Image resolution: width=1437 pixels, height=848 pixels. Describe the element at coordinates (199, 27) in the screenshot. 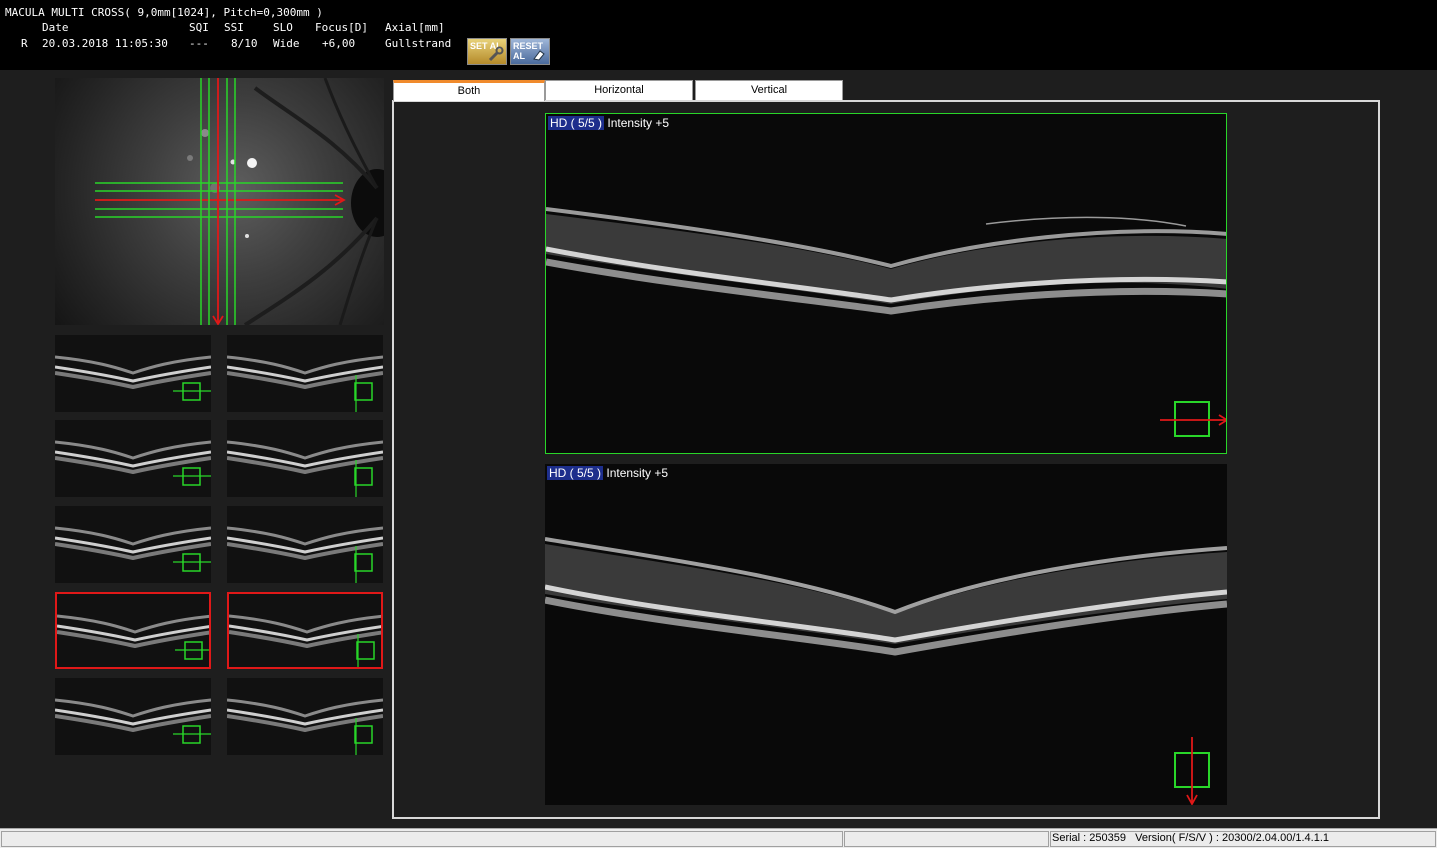

I see `col-head-sqi: SQI` at that location.